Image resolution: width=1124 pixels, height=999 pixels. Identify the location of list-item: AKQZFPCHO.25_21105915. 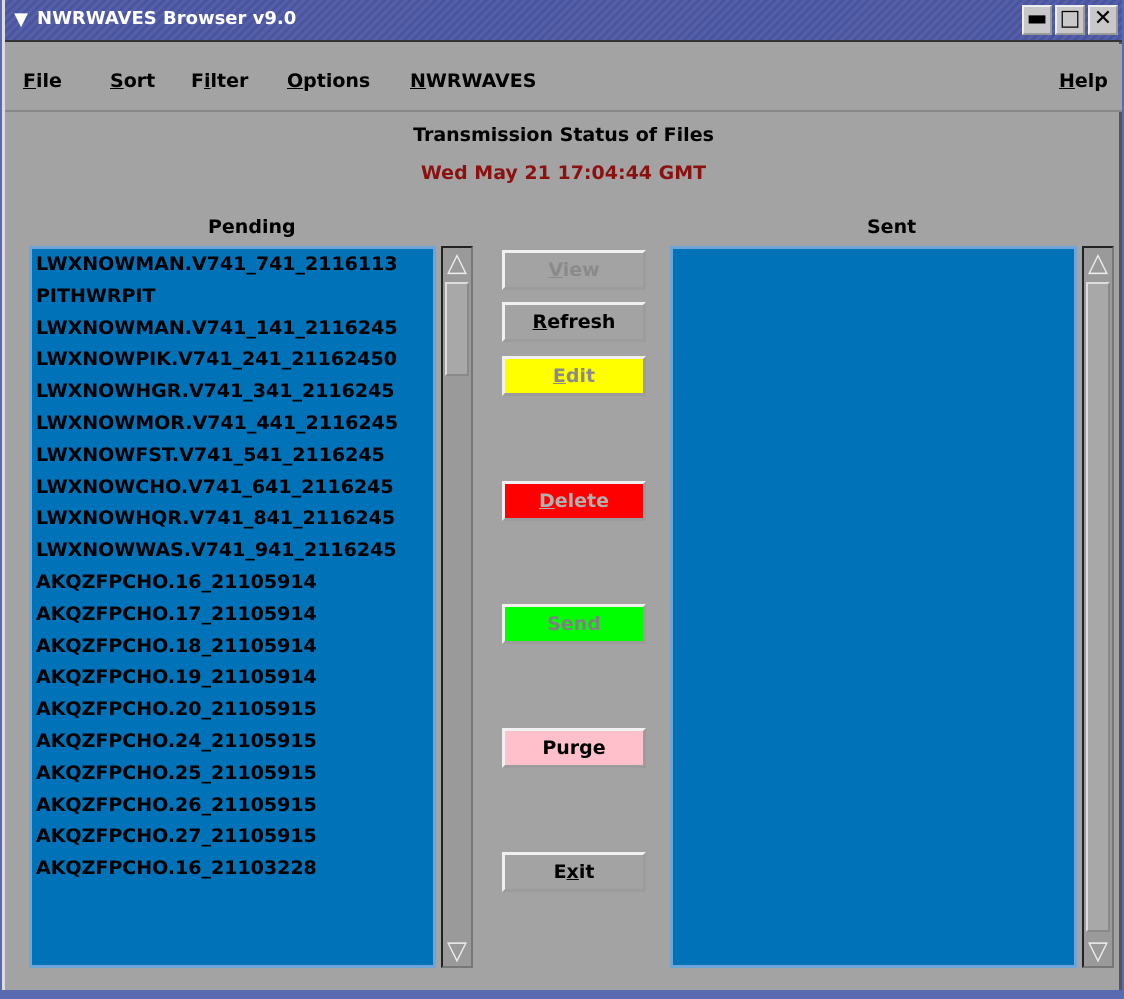
(232, 774).